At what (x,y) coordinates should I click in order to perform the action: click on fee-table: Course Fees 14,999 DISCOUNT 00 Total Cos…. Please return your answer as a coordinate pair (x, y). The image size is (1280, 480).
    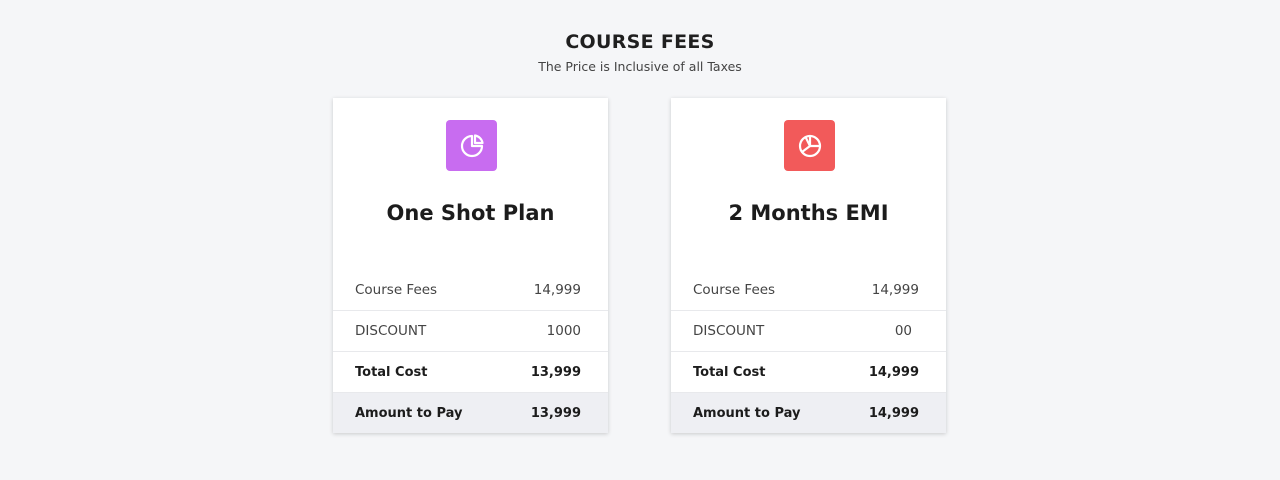
    Looking at the image, I should click on (808, 351).